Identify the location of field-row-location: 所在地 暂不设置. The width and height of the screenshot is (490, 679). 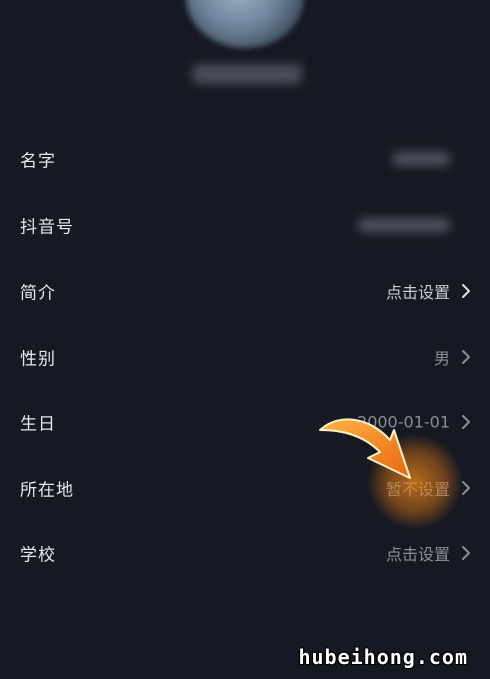
(245, 488).